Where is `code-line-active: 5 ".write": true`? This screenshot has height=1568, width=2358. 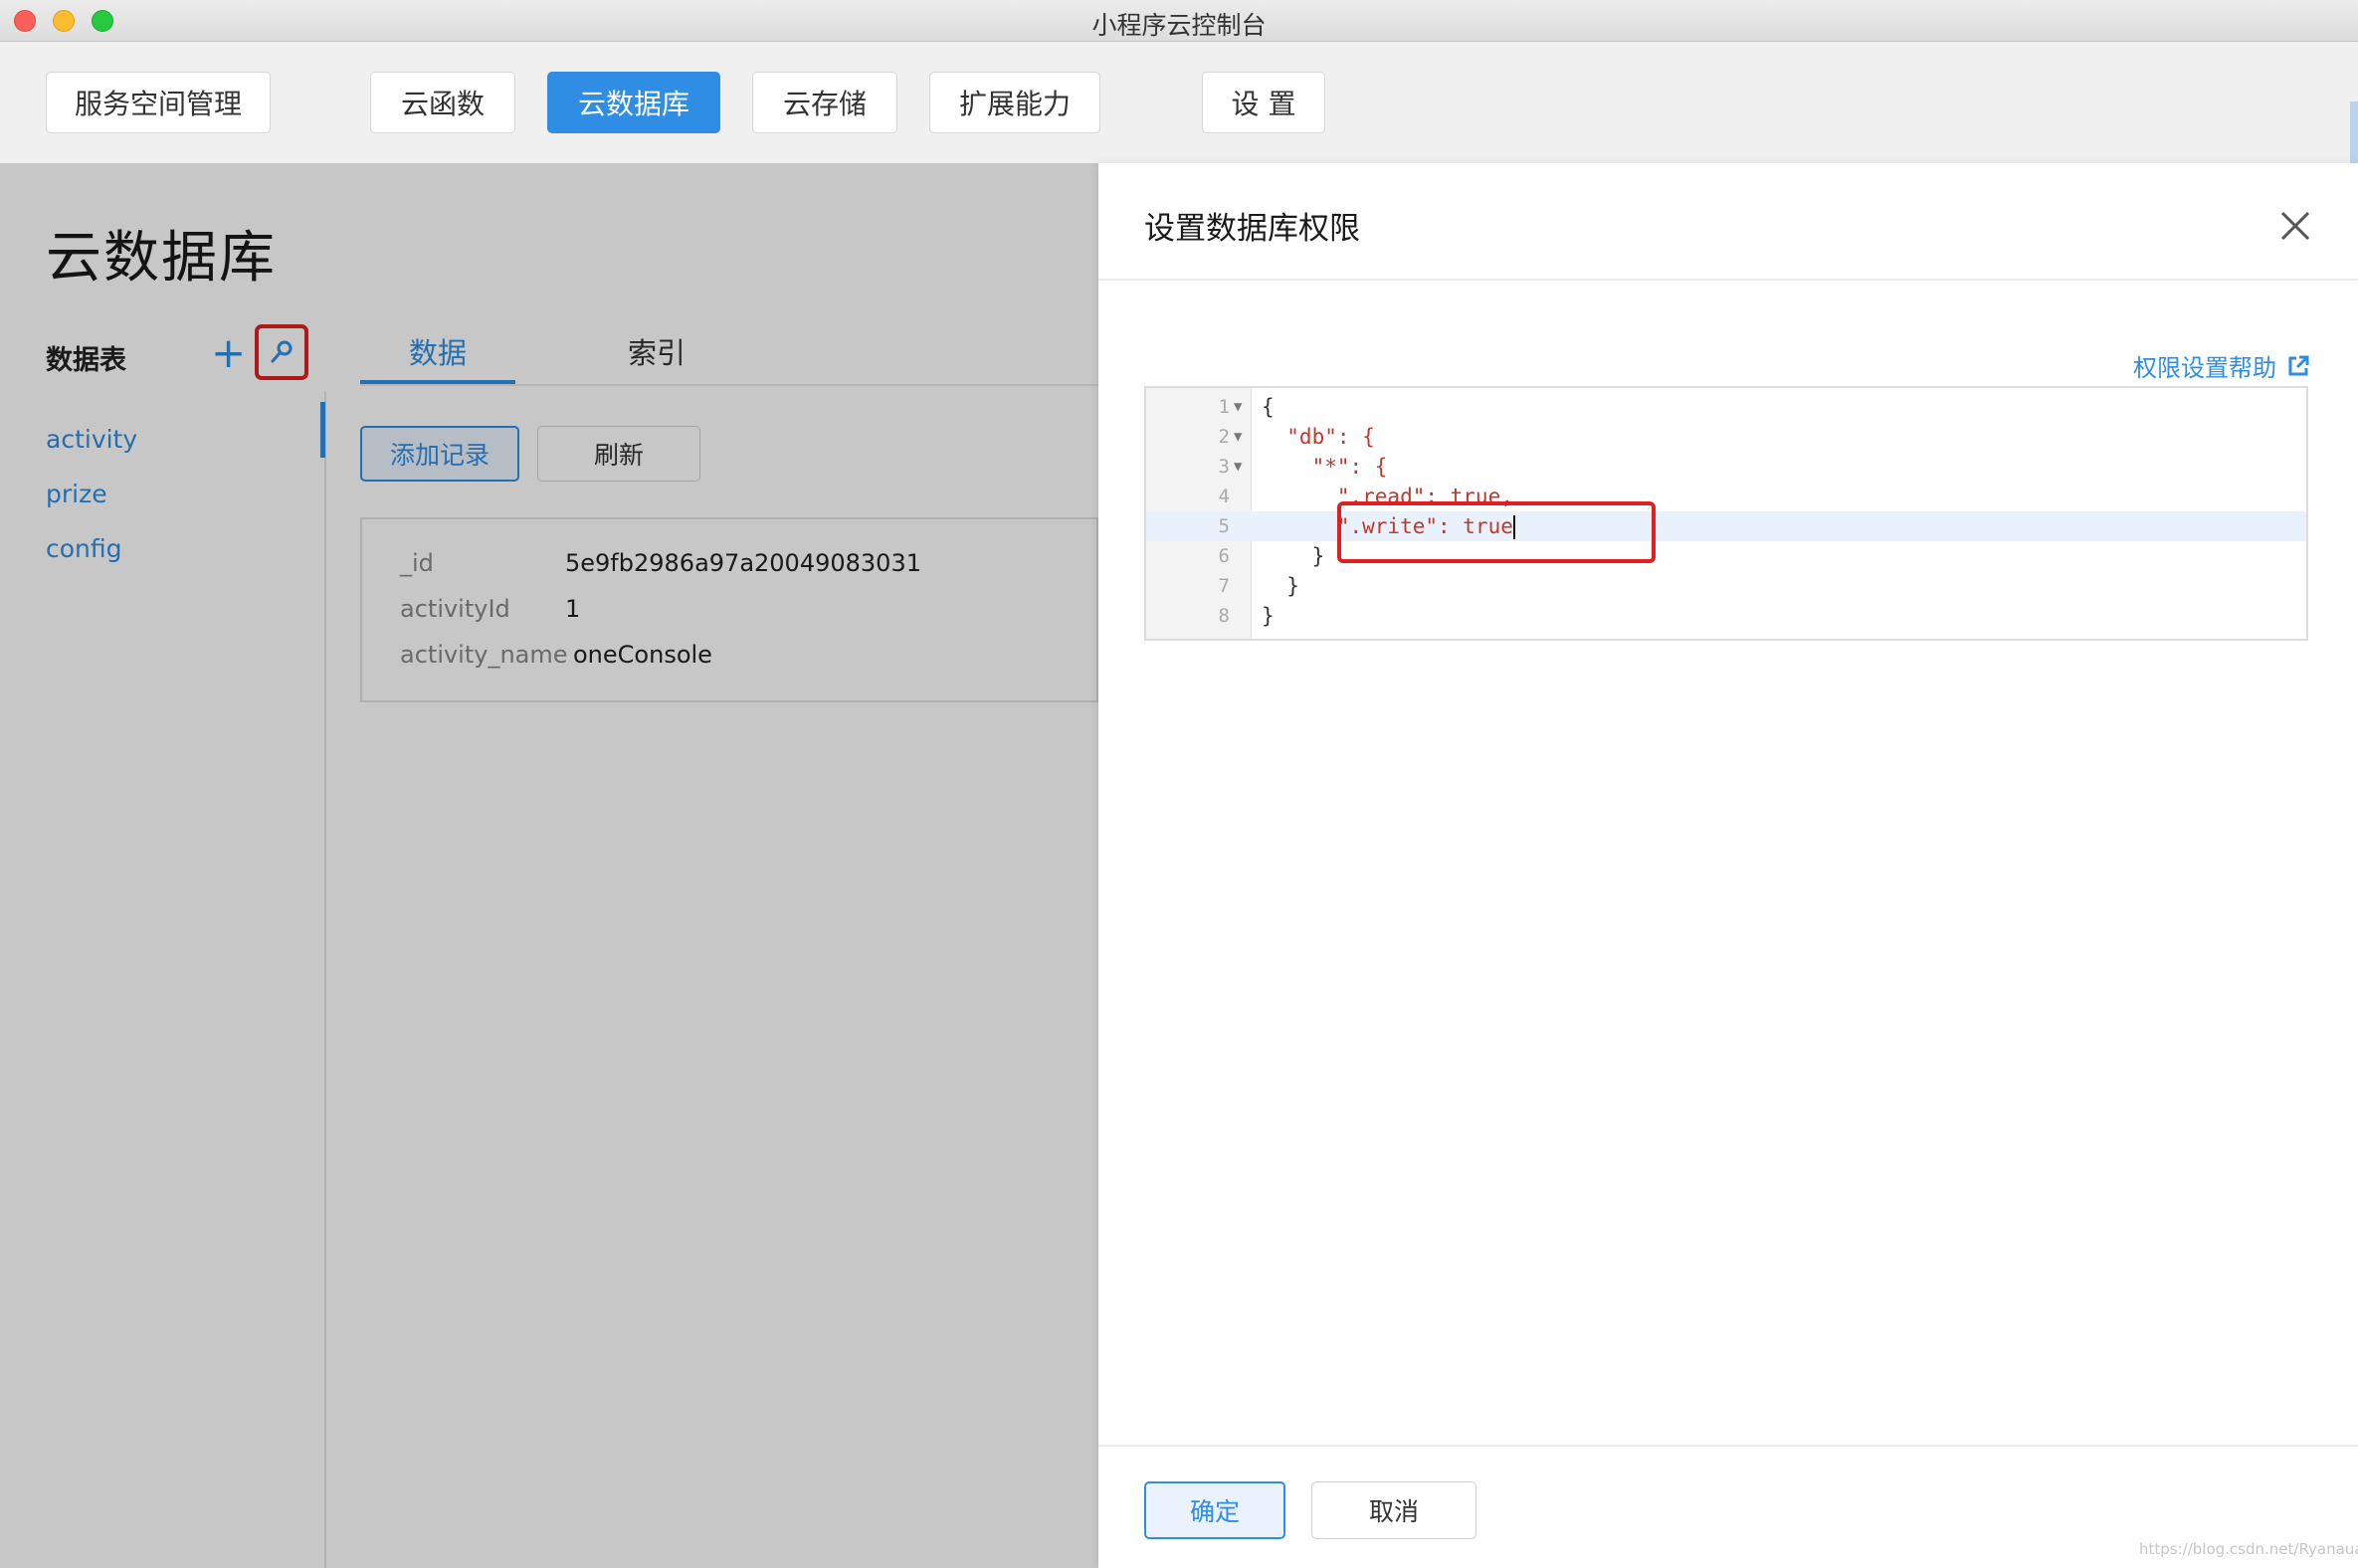 code-line-active: 5 ".write": true is located at coordinates (1726, 526).